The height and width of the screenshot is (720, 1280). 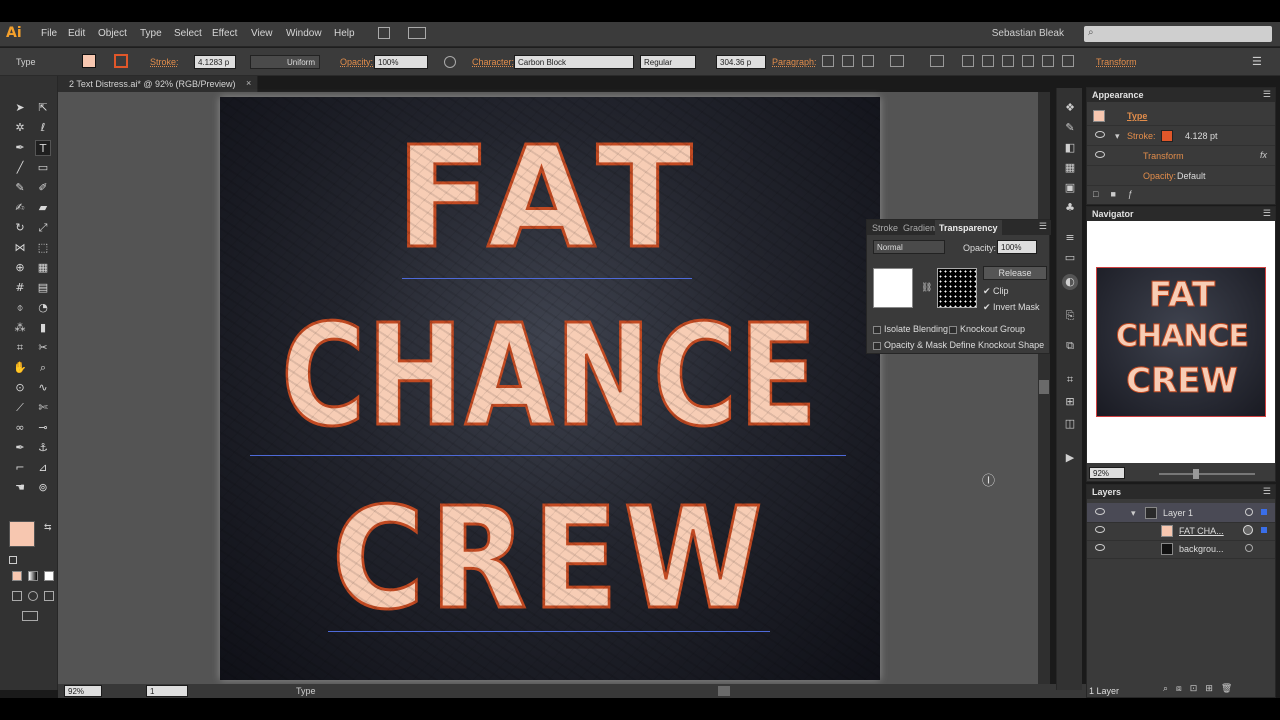 What do you see at coordinates (112, 33) in the screenshot?
I see `menu-object: Object` at bounding box center [112, 33].